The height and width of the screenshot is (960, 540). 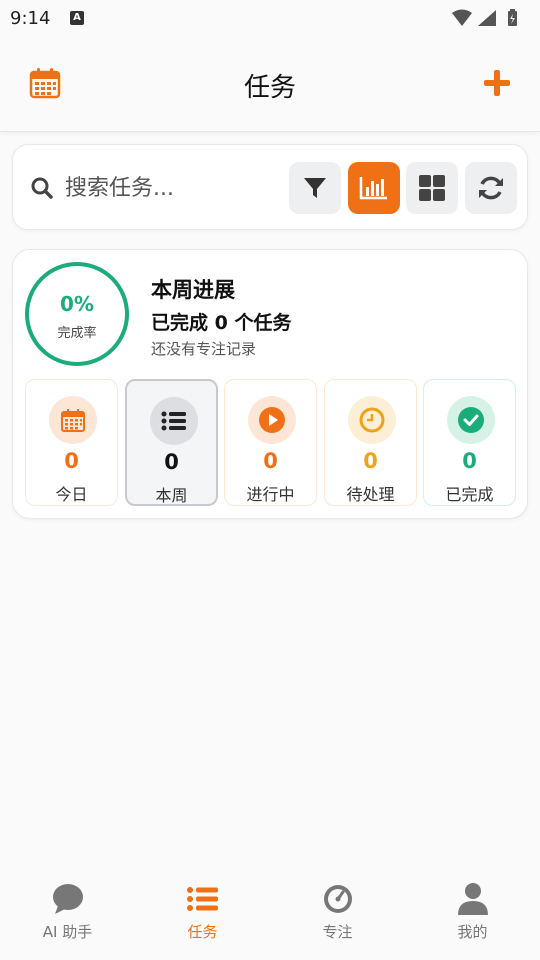 What do you see at coordinates (42, 188) in the screenshot?
I see `search-icon` at bounding box center [42, 188].